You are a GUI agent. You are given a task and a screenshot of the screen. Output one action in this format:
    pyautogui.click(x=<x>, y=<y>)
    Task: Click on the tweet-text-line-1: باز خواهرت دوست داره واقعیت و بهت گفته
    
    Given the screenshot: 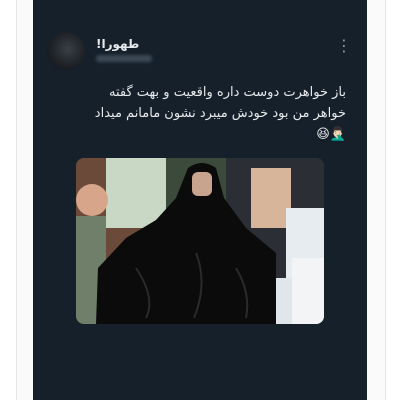 What is the action you would take?
    pyautogui.click(x=227, y=92)
    